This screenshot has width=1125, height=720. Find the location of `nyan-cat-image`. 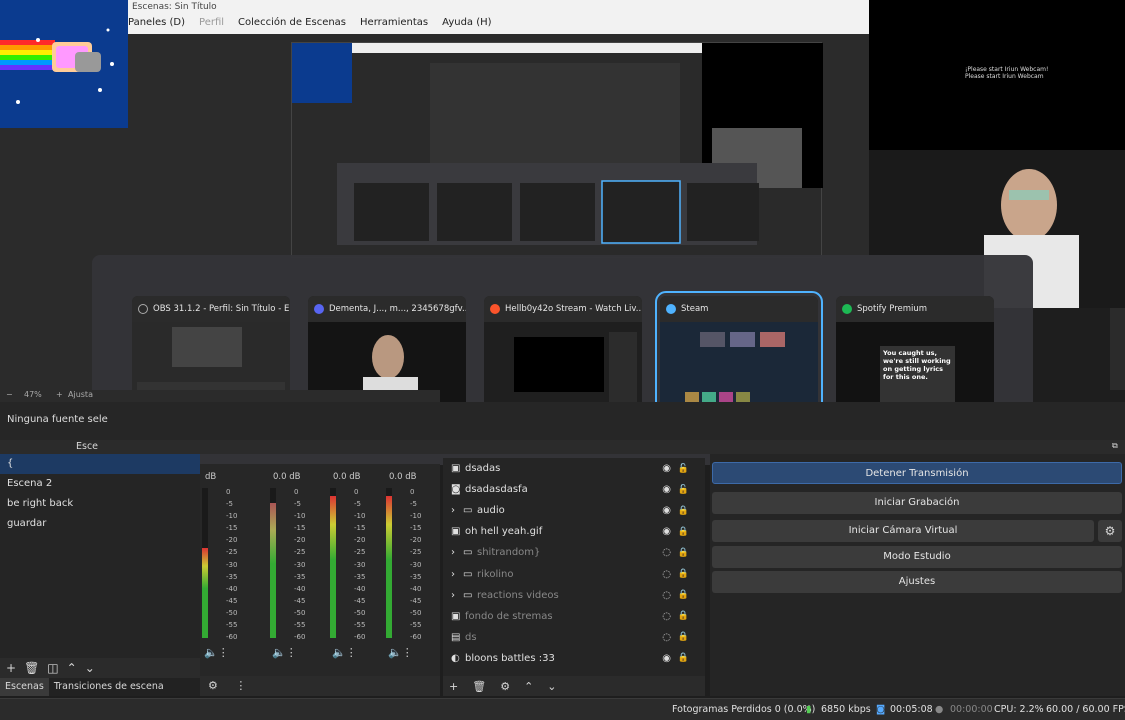

nyan-cat-image is located at coordinates (64, 64).